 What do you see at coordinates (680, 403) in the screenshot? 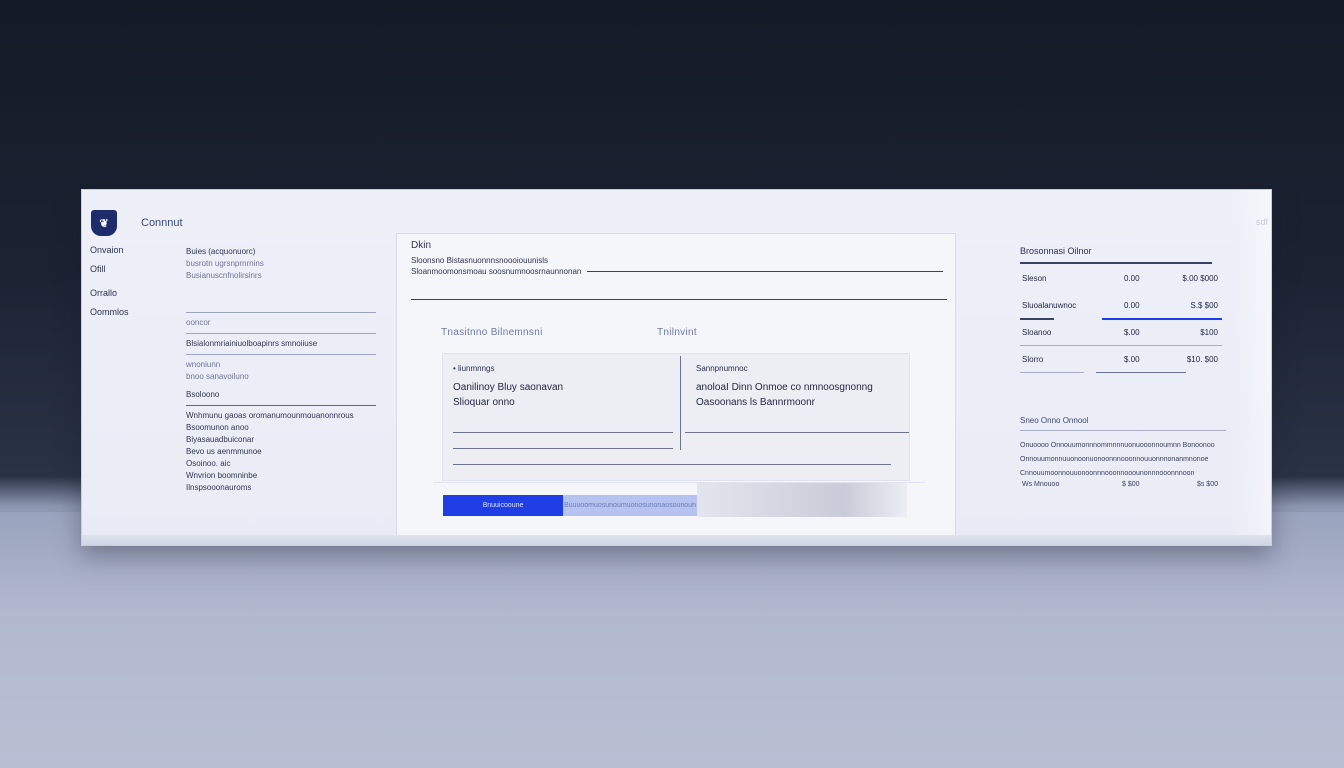
I see `column-divider` at bounding box center [680, 403].